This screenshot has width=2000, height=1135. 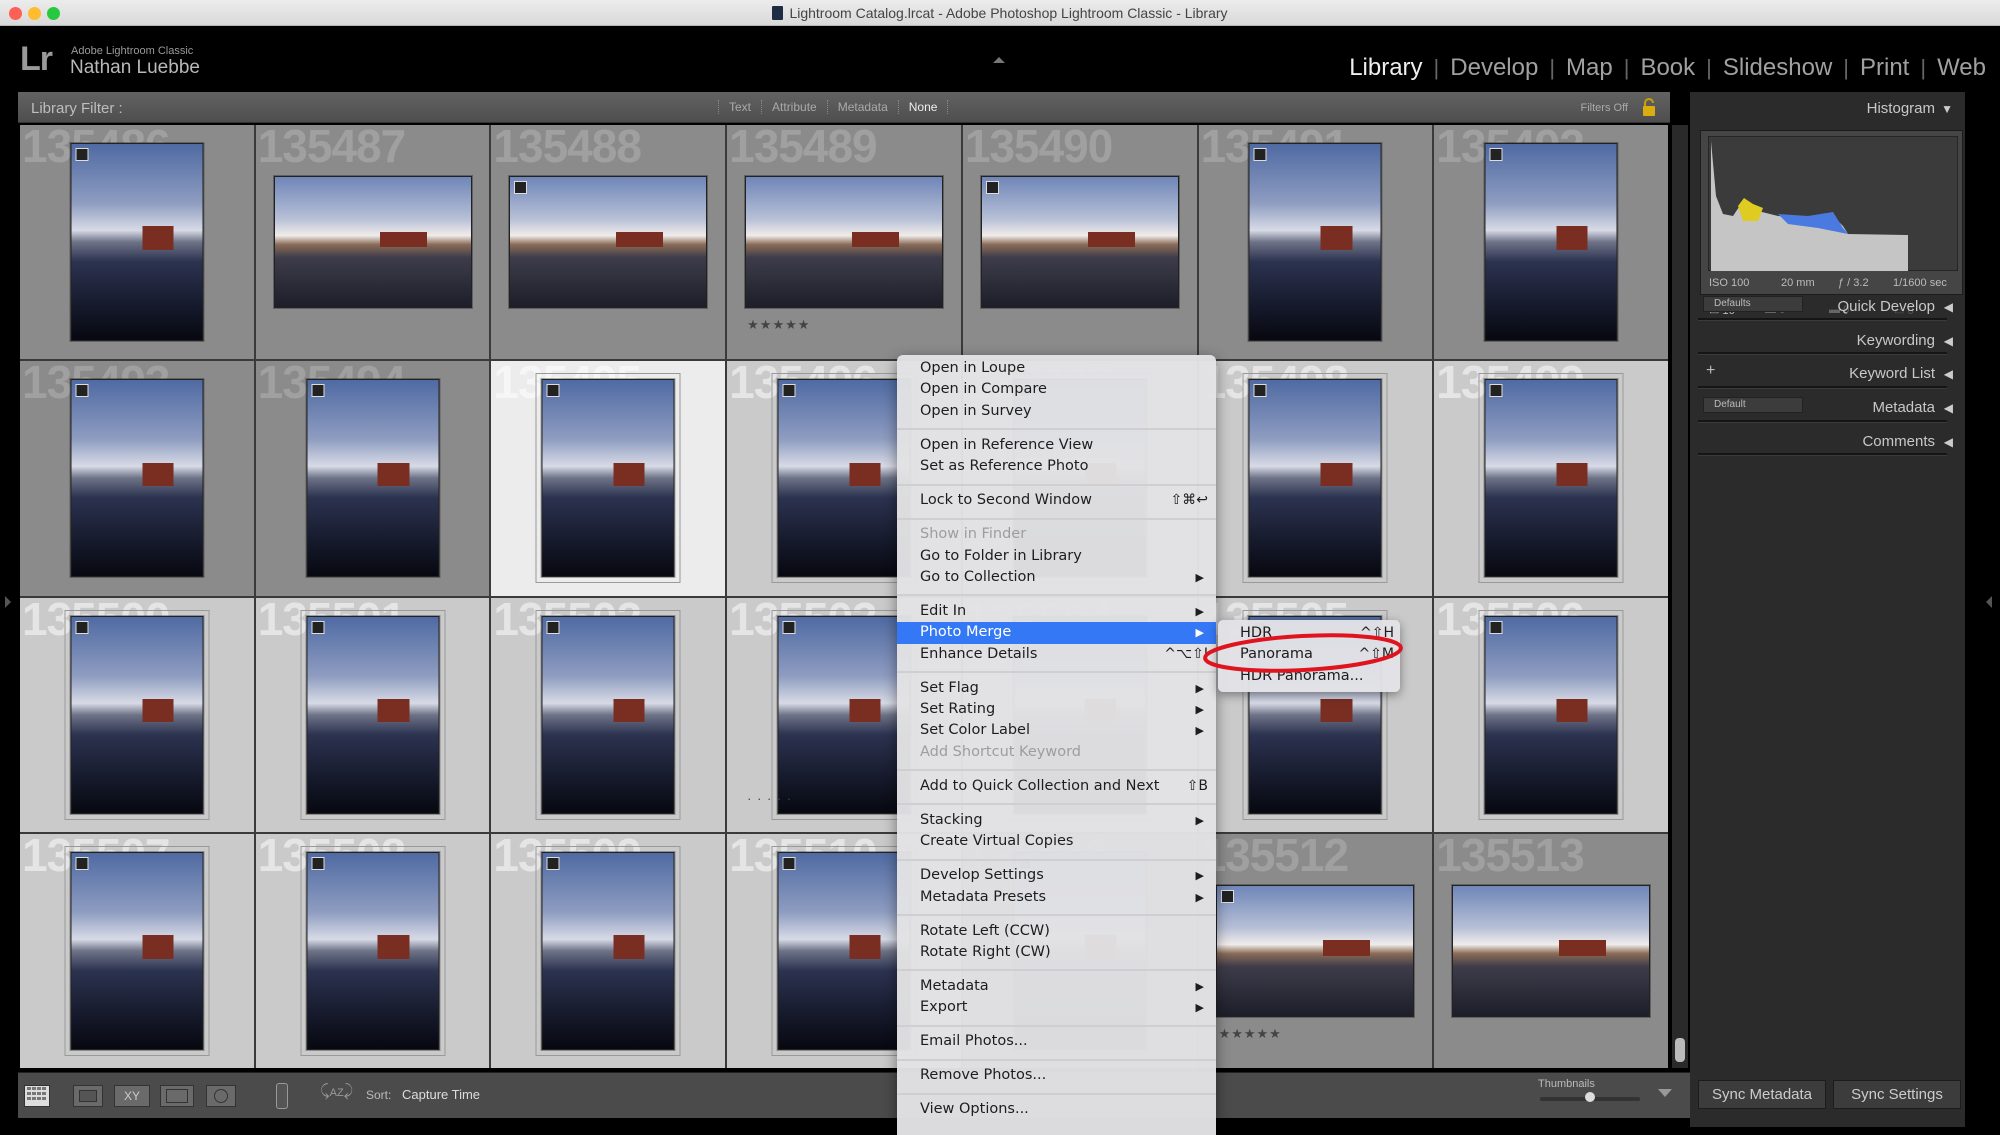 I want to click on metadata-preset-select: Default, so click(x=1753, y=405).